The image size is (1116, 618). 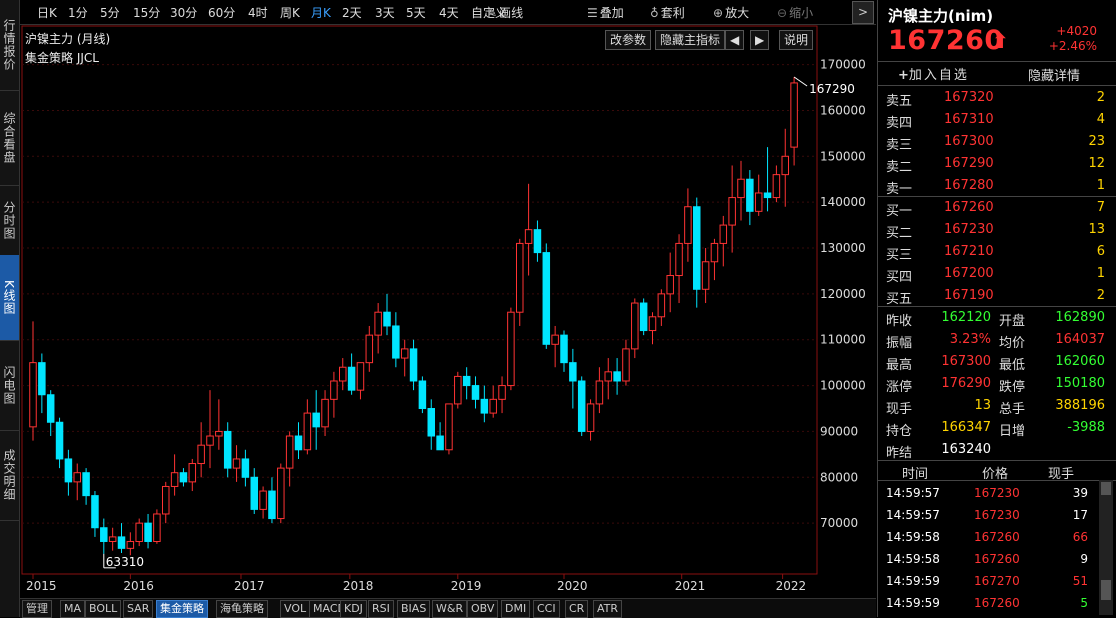 What do you see at coordinates (9, 45) in the screenshot?
I see `left-tab-0: 行情报价` at bounding box center [9, 45].